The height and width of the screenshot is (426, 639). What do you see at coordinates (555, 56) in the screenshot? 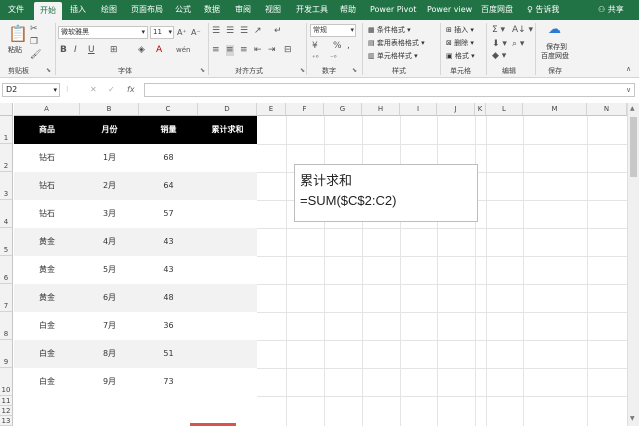
I see `save-to-baidu-line2: 百度网盘` at bounding box center [555, 56].